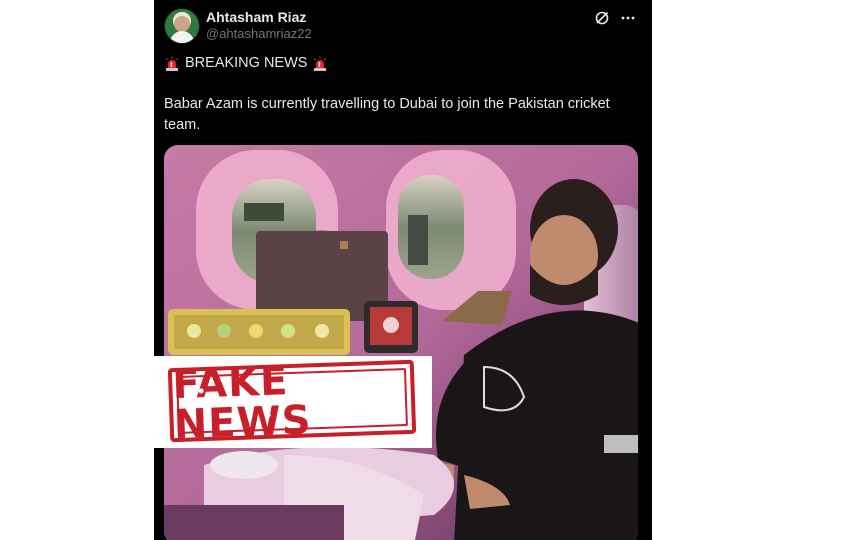  Describe the element at coordinates (401, 63) in the screenshot. I see `breaking-news-line: BREAKING NEWS` at that location.